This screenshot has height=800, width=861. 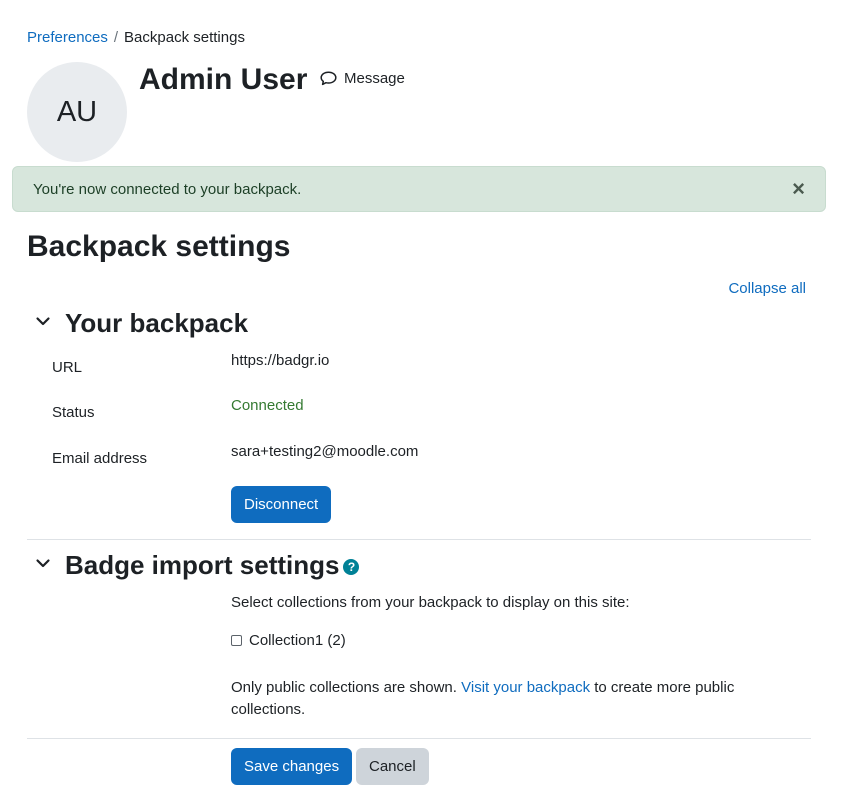 I want to click on note-prefix: Only public collections are shown., so click(x=346, y=687).